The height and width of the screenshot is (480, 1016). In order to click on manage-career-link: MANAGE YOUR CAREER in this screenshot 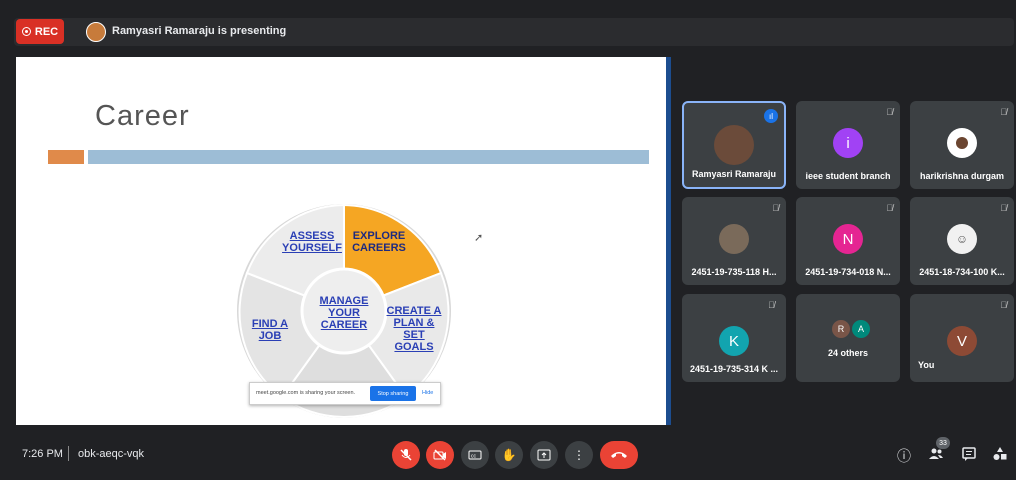, I will do `click(344, 313)`.